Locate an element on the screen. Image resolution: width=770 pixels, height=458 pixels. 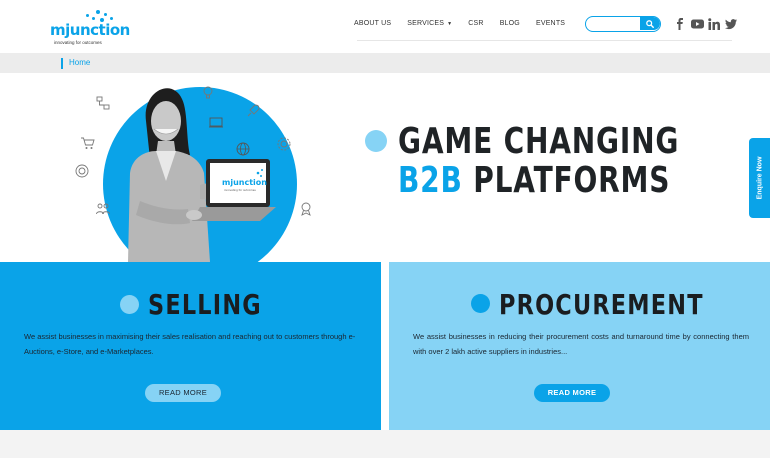
enquire-now-tab: Enquire Now is located at coordinates (759, 178).